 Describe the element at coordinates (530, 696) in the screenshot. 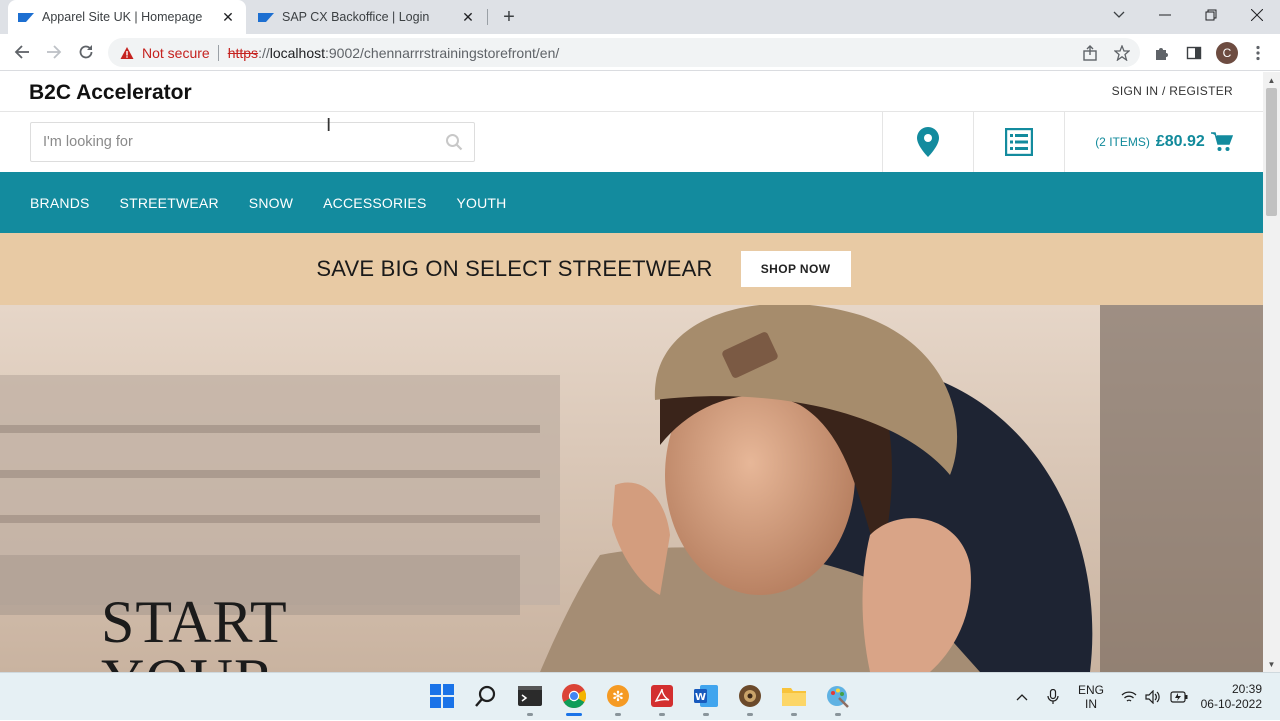

I see `terminal-icon` at that location.